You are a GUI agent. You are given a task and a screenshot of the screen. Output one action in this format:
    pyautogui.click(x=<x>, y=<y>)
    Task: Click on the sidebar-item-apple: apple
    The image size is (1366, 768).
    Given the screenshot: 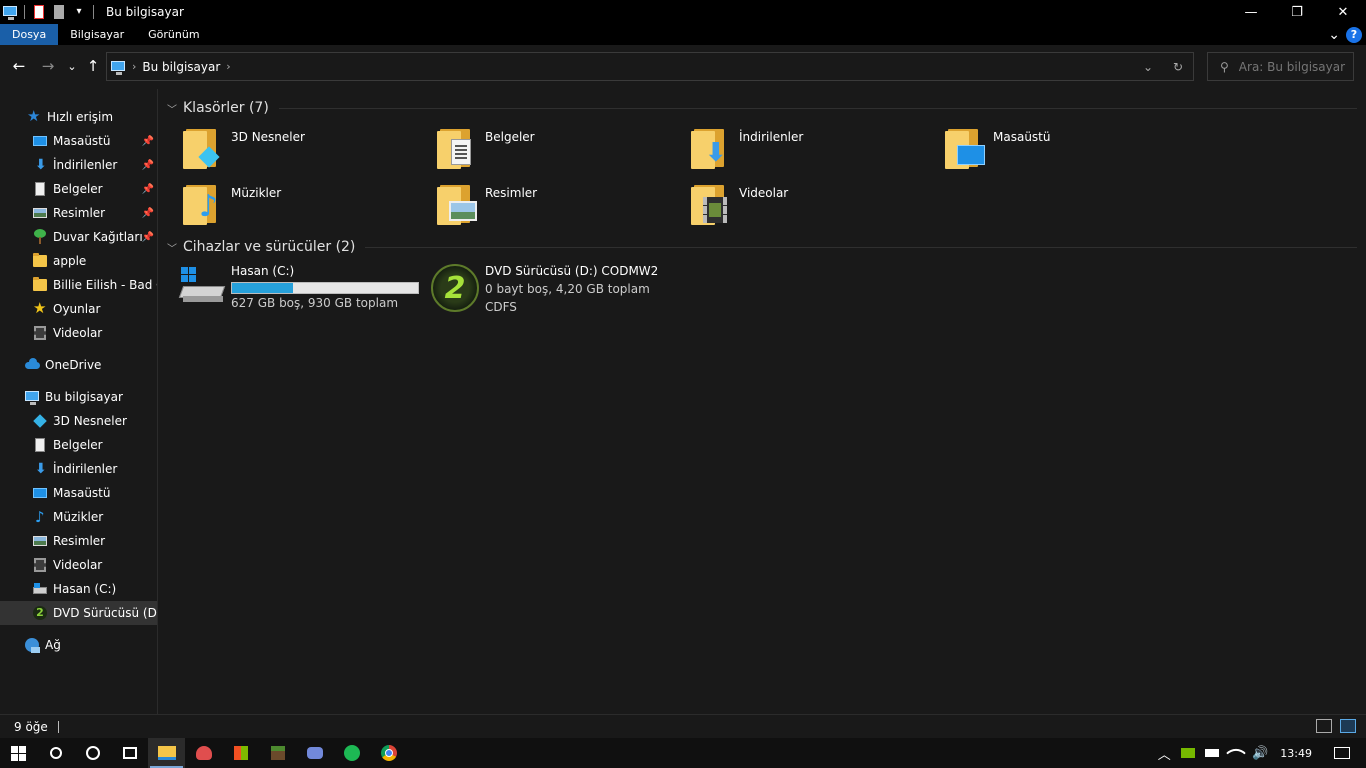 What is the action you would take?
    pyautogui.click(x=78, y=261)
    